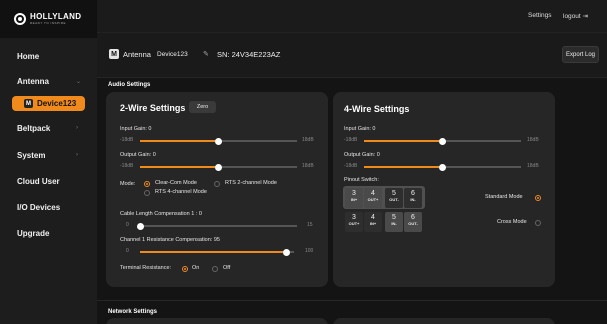 Image resolution: width=607 pixels, height=324 pixels. What do you see at coordinates (354, 222) in the screenshot?
I see `pin-cell: 3 OUT+` at bounding box center [354, 222].